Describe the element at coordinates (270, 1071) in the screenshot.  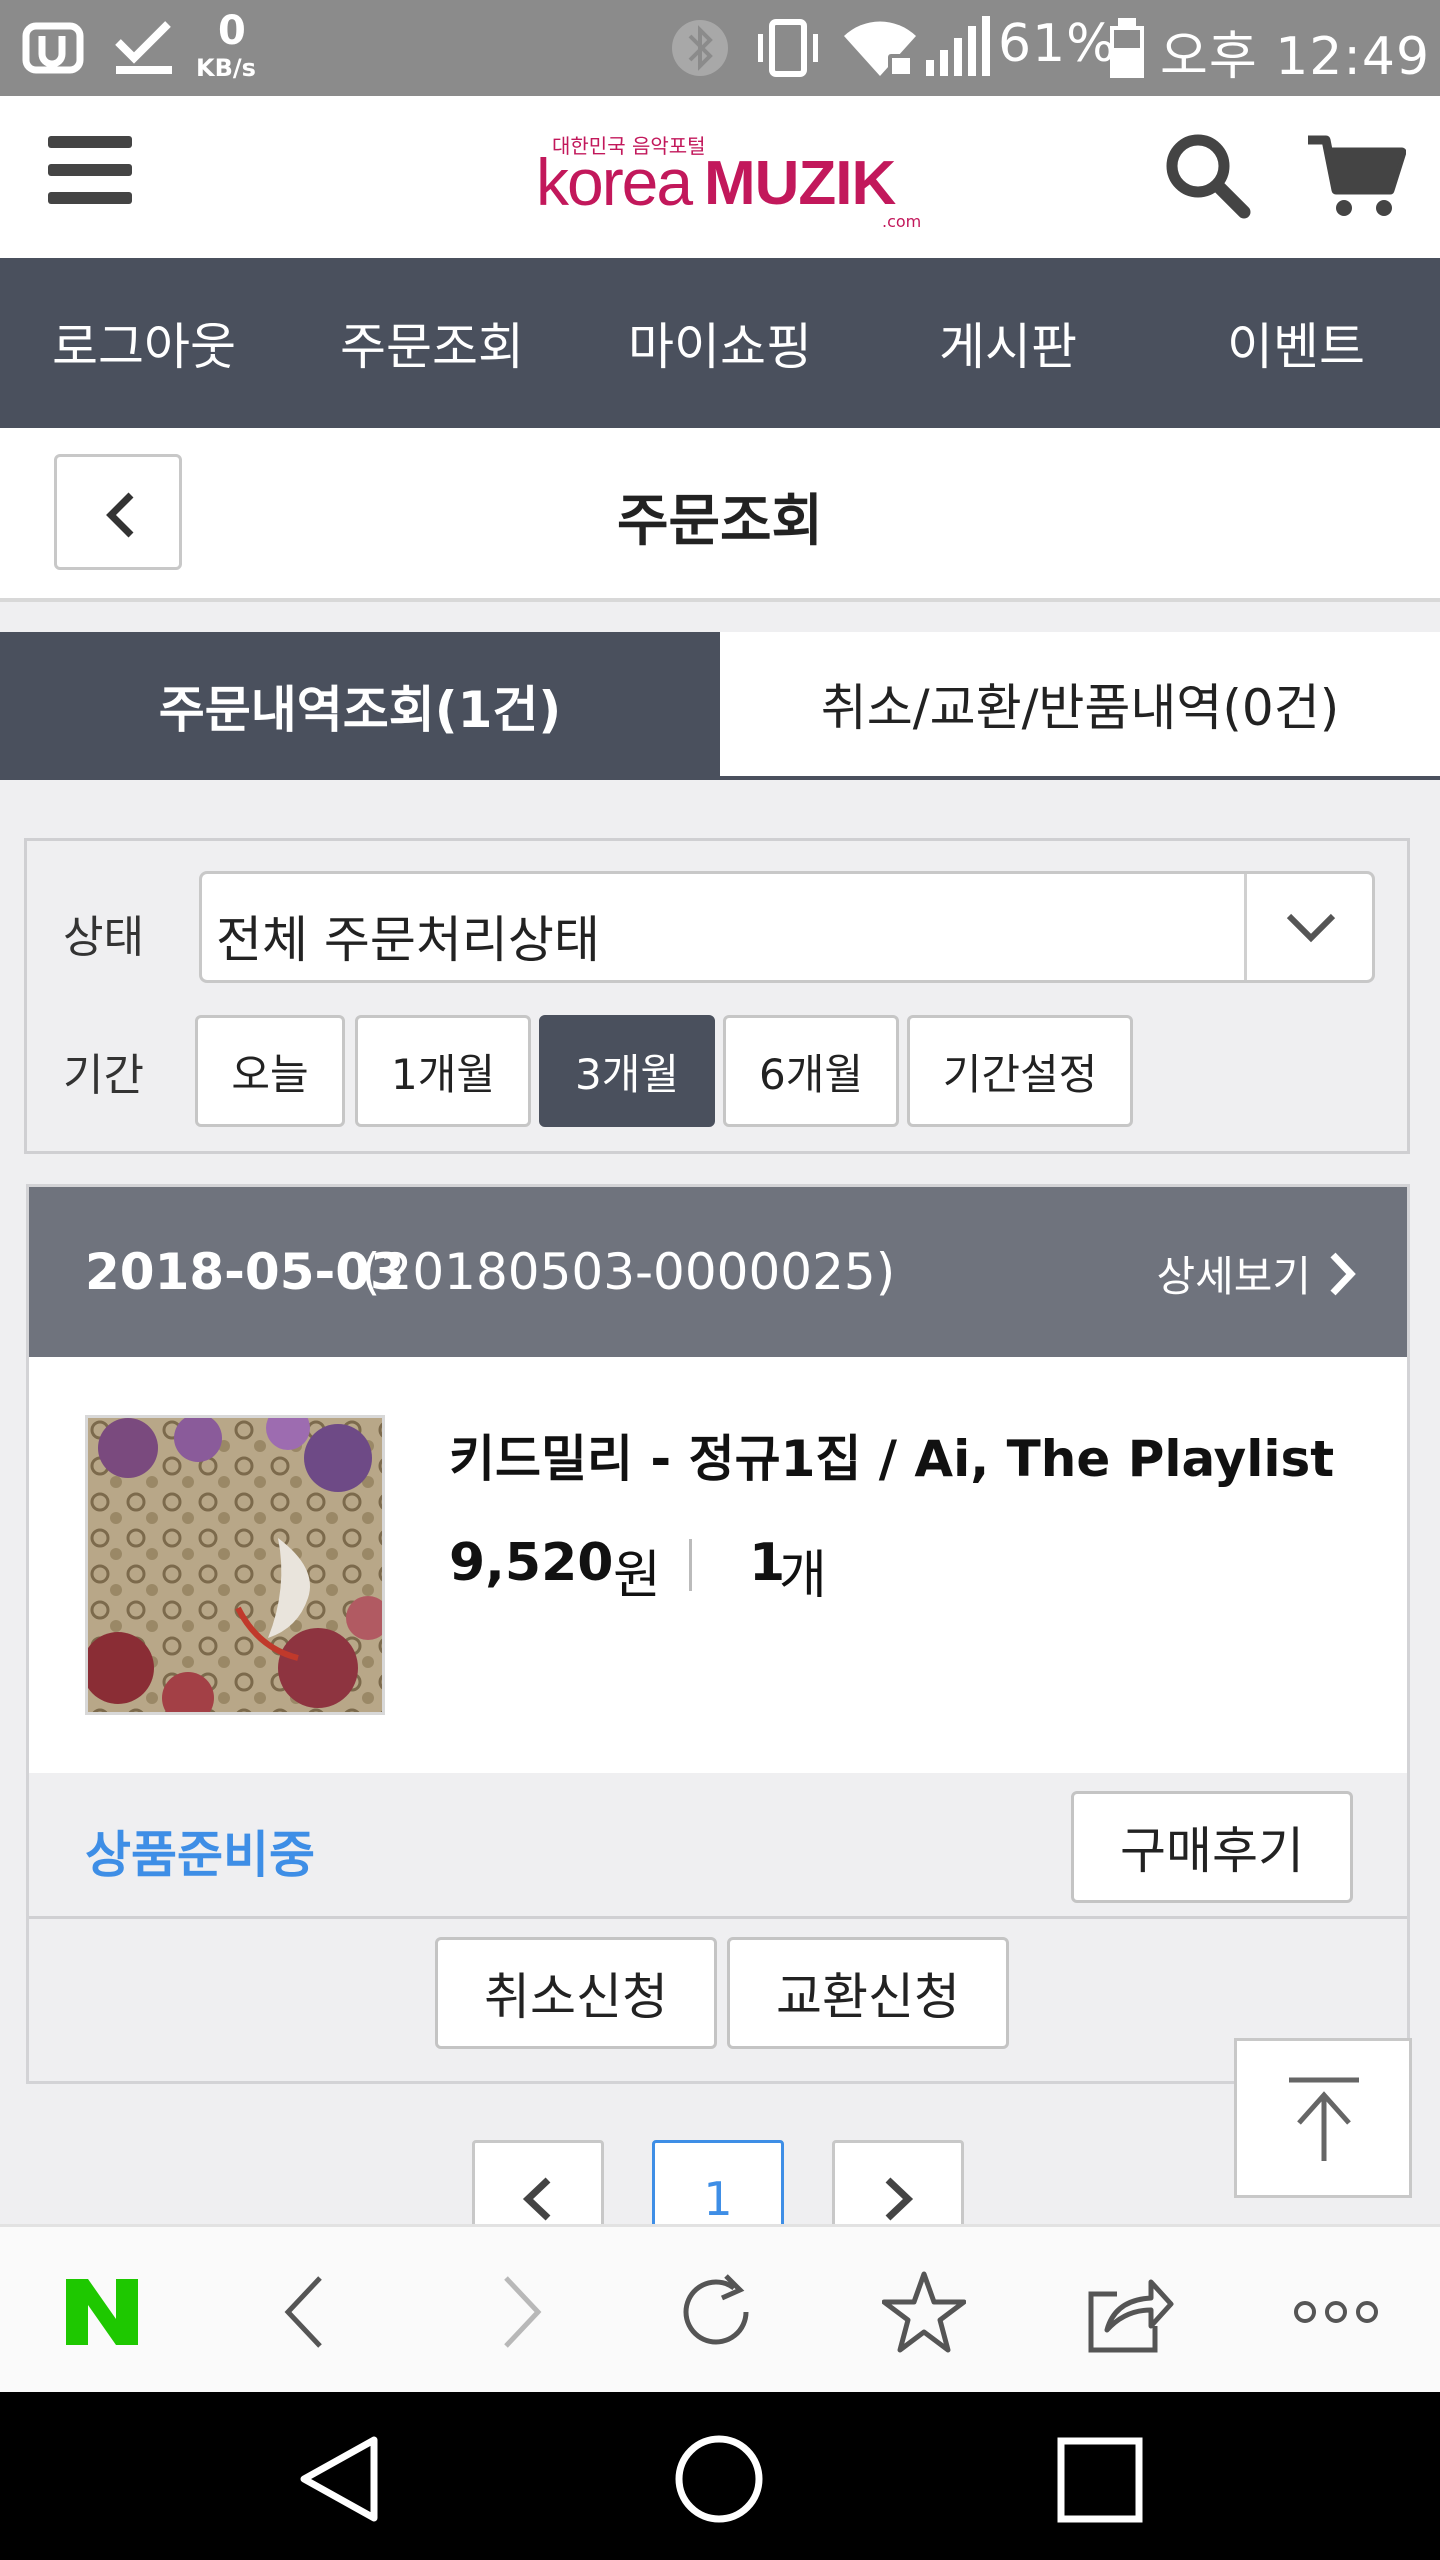
I see `period-today-button: 오늘` at that location.